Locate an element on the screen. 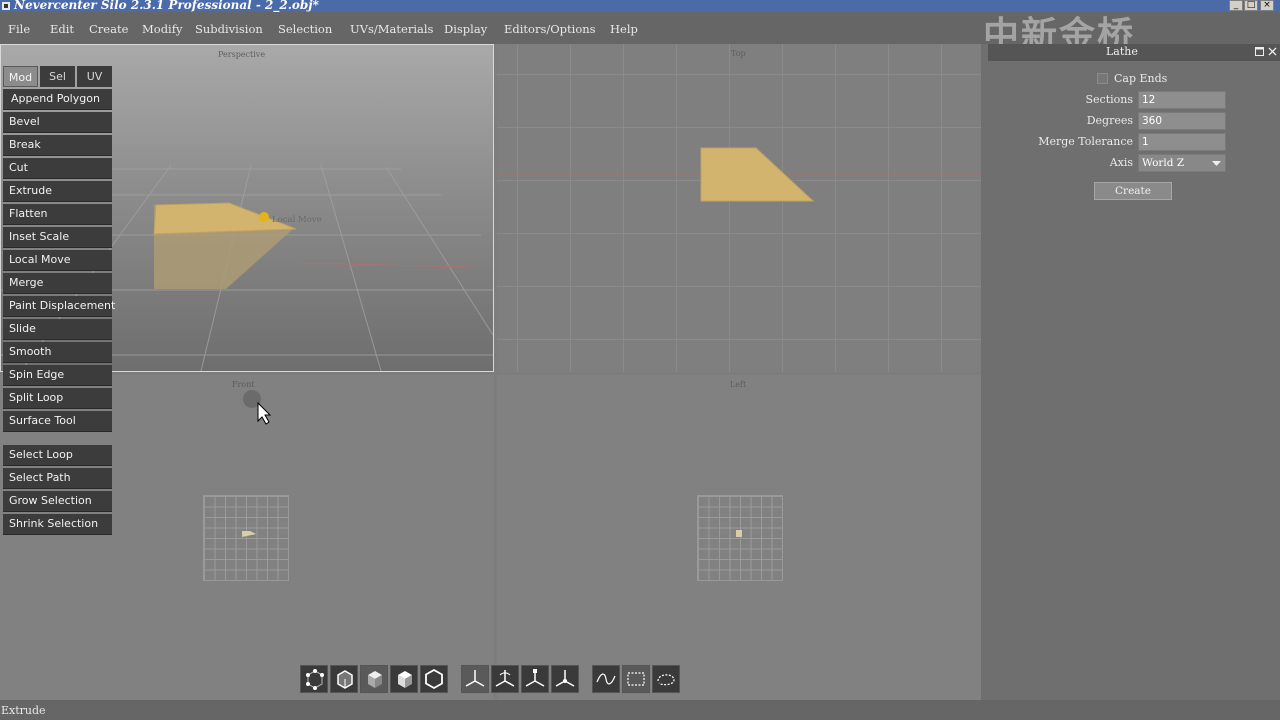 Image resolution: width=1280 pixels, height=720 pixels. move-manipulator-icon is located at coordinates (475, 679).